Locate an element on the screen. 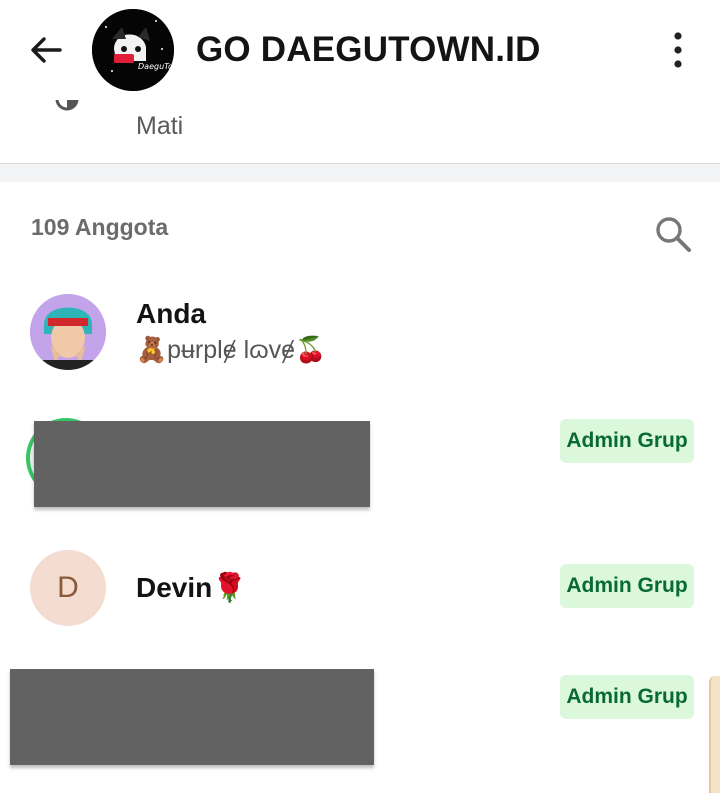 Image resolution: width=720 pixels, height=793 pixels. avatar is located at coordinates (68, 332).